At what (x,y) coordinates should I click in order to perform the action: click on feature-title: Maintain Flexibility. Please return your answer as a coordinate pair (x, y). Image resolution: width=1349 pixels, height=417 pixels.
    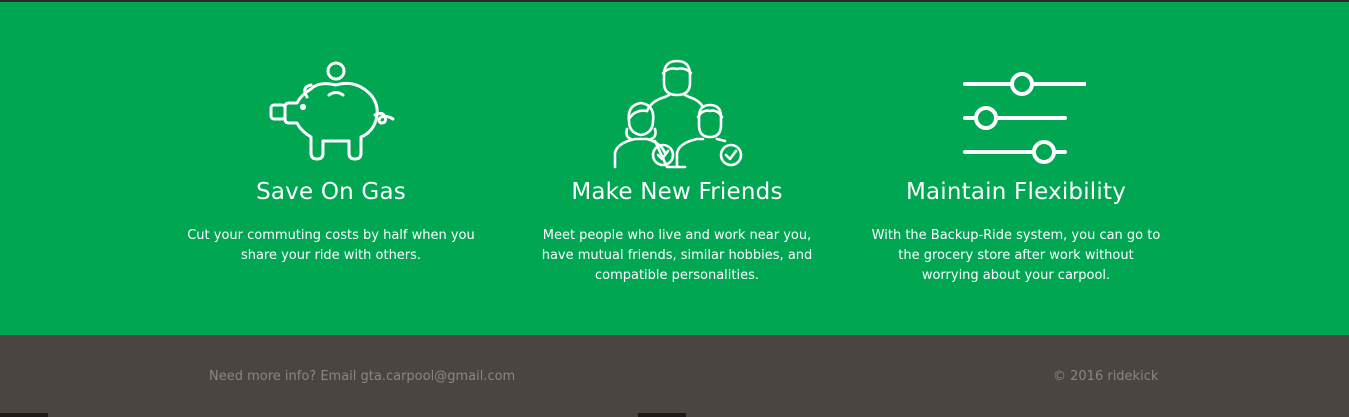
    Looking at the image, I should click on (1016, 192).